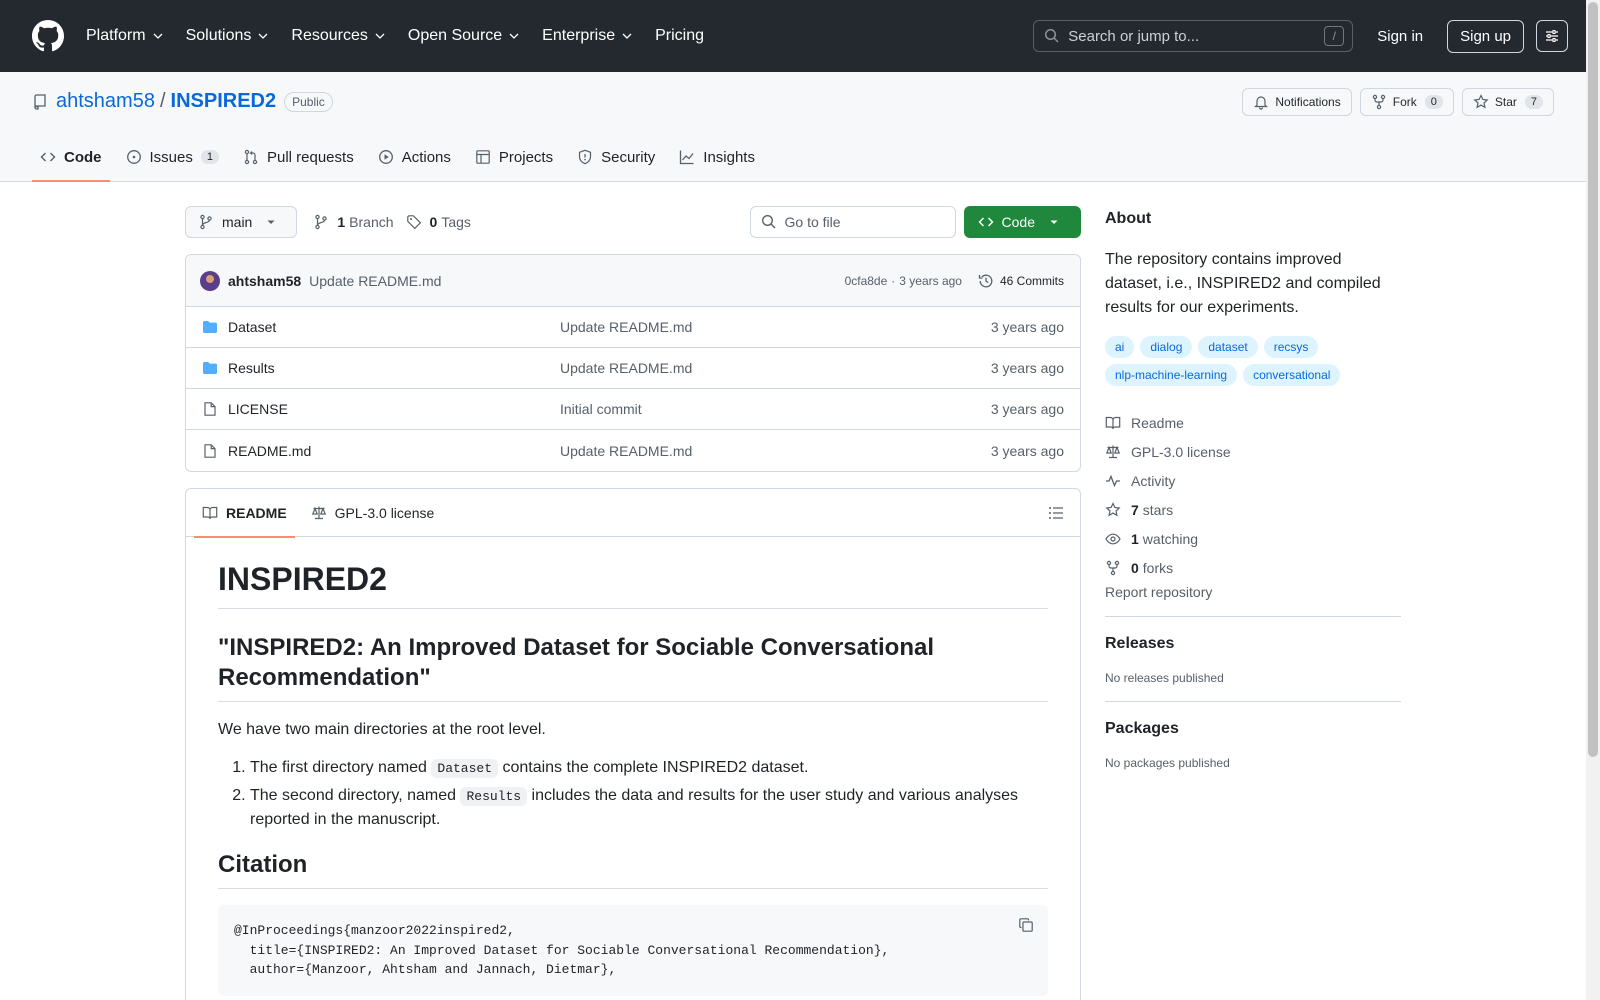  I want to click on nav-platform: Platform, so click(125, 36).